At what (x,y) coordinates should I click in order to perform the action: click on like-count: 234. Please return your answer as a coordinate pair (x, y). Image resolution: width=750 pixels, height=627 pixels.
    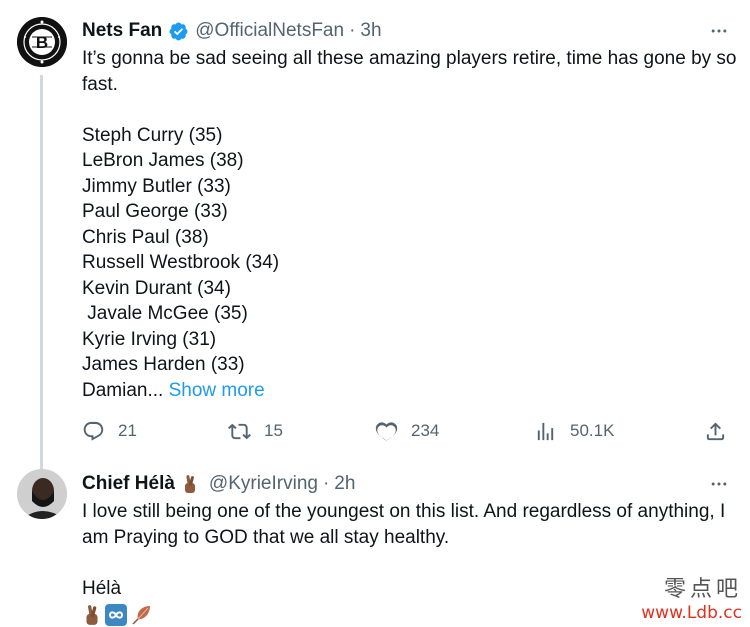
    Looking at the image, I should click on (425, 430).